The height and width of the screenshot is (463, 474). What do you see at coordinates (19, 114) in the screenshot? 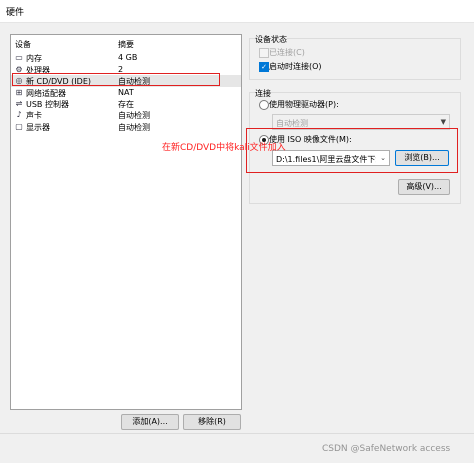
I see `sound-icon: ♪` at bounding box center [19, 114].